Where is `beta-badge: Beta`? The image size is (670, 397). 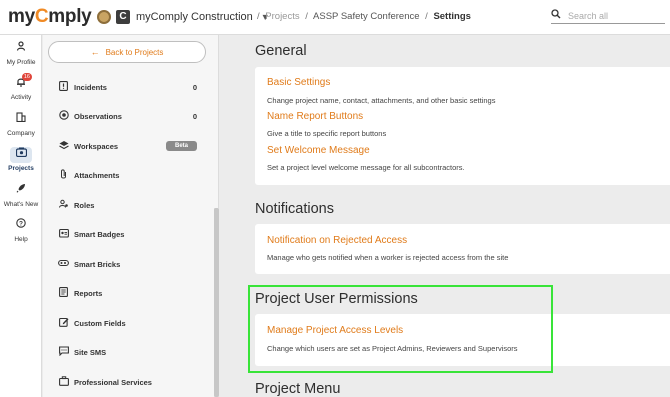
beta-badge: Beta is located at coordinates (181, 146).